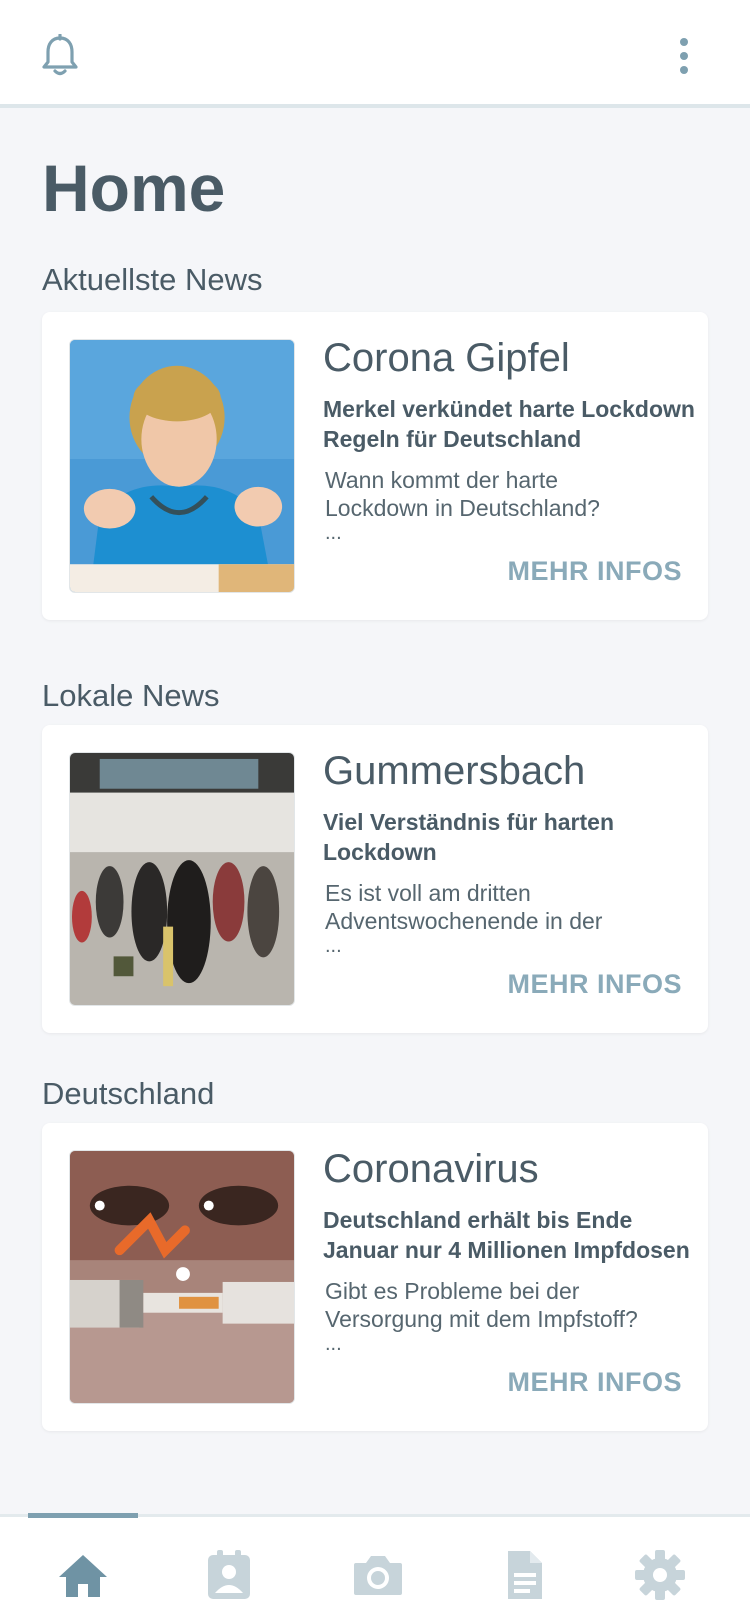  I want to click on nav-home, so click(83, 1575).